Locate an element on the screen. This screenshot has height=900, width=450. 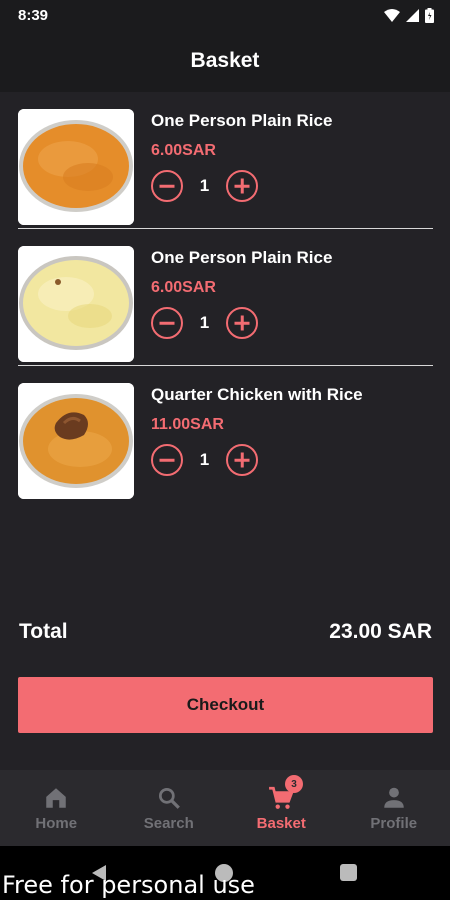
nav-item-home: Home is located at coordinates (56, 808).